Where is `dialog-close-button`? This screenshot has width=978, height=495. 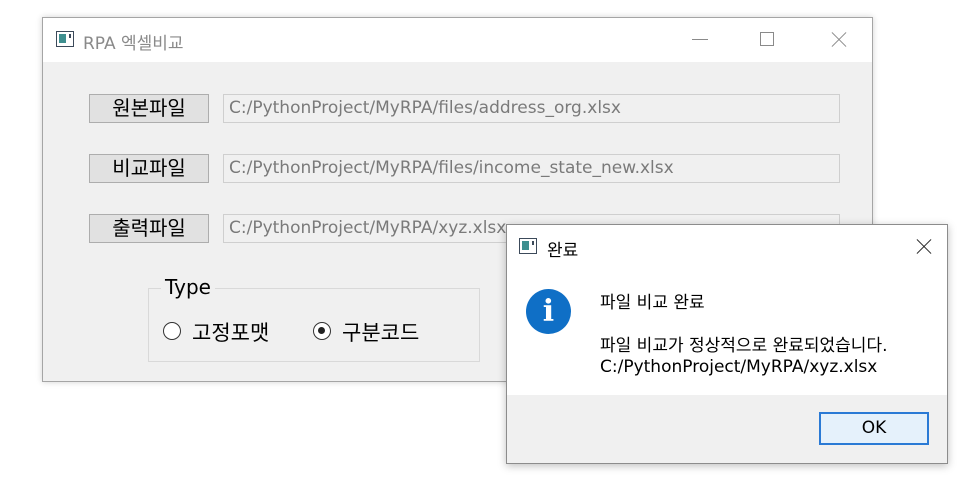
dialog-close-button is located at coordinates (923, 247).